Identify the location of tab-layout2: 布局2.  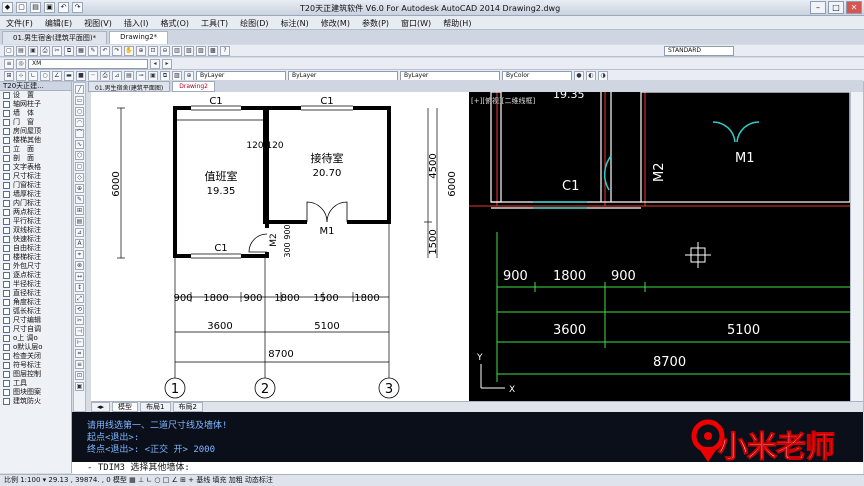
(187, 407).